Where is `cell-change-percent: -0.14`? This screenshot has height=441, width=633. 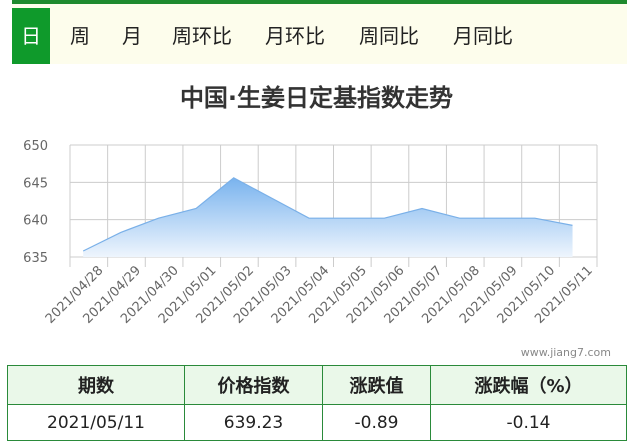
cell-change-percent: -0.14 is located at coordinates (528, 422).